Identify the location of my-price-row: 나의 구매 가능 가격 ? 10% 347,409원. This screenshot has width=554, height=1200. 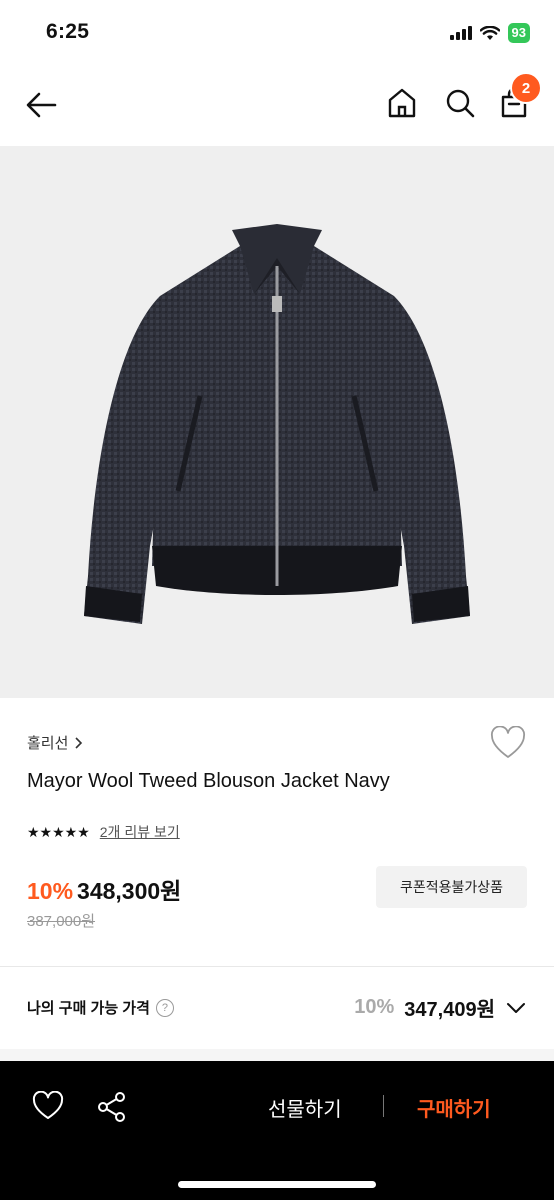
(277, 1008).